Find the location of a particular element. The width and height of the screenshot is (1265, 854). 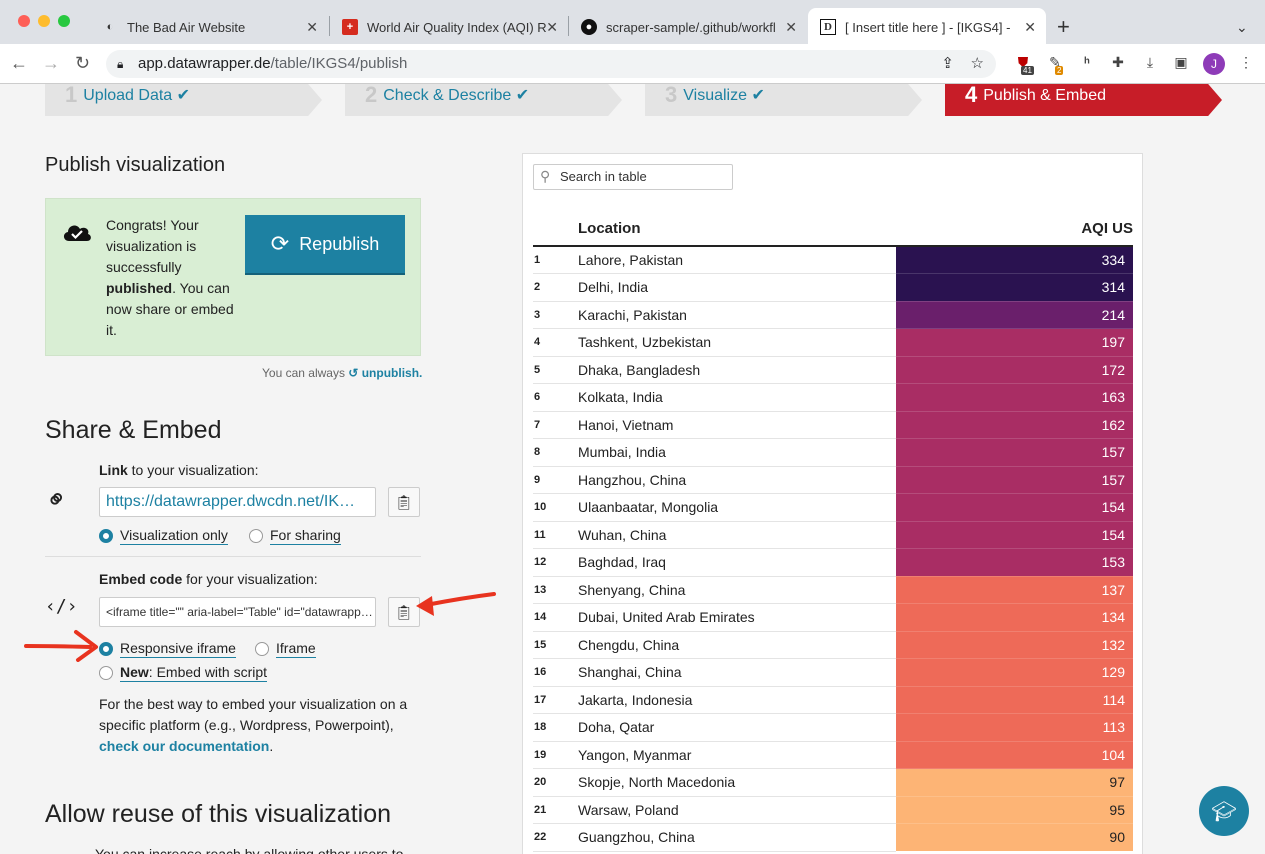

table-row: 22 Guangzhou, China 90 is located at coordinates (833, 837).